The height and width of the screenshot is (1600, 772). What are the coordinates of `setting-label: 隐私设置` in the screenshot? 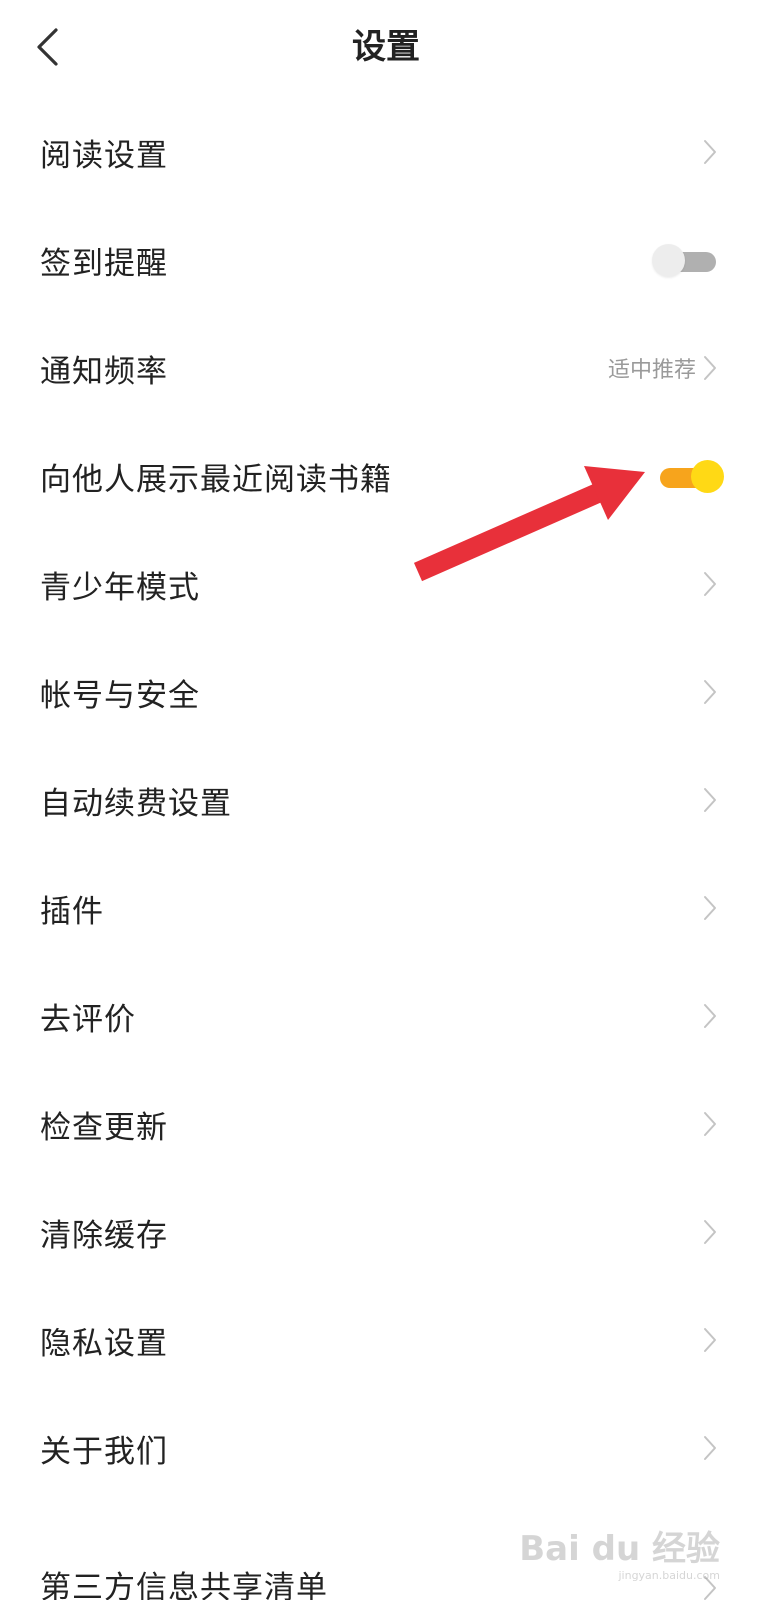 It's located at (104, 1343).